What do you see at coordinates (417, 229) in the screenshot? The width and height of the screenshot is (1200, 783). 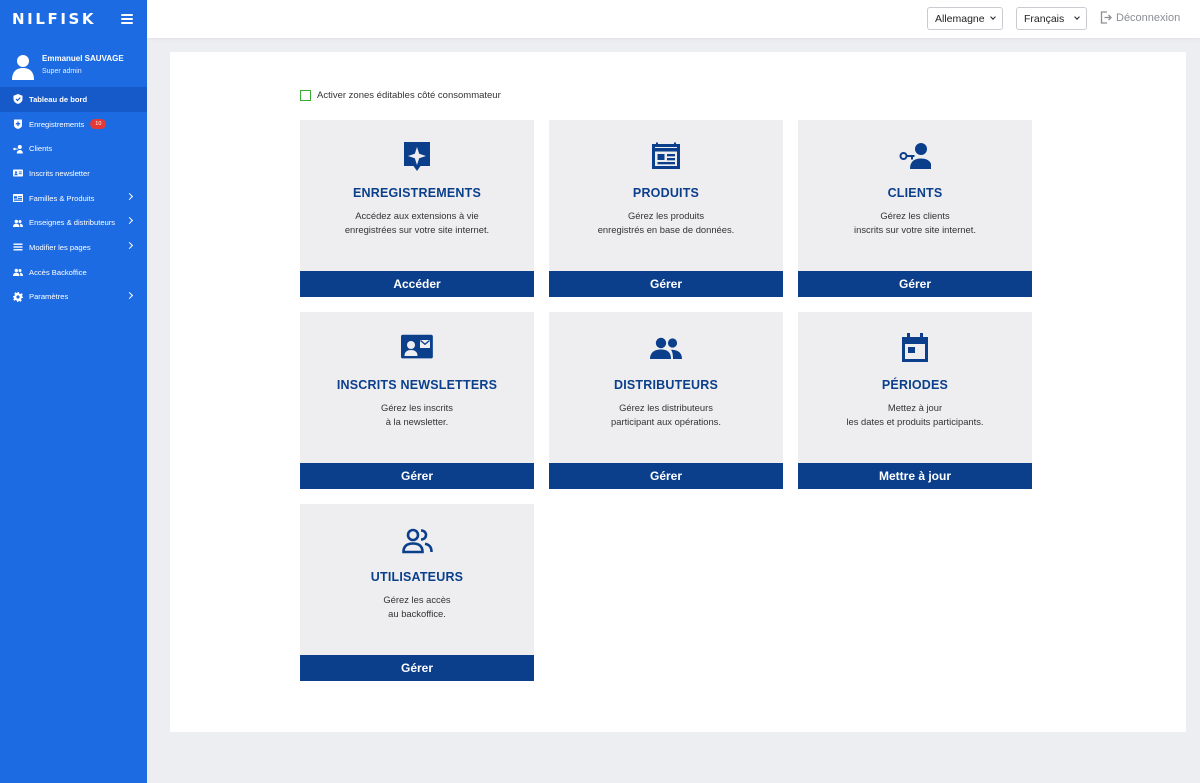 I see `card-desc-line: enregistrées sur votre site internet.` at bounding box center [417, 229].